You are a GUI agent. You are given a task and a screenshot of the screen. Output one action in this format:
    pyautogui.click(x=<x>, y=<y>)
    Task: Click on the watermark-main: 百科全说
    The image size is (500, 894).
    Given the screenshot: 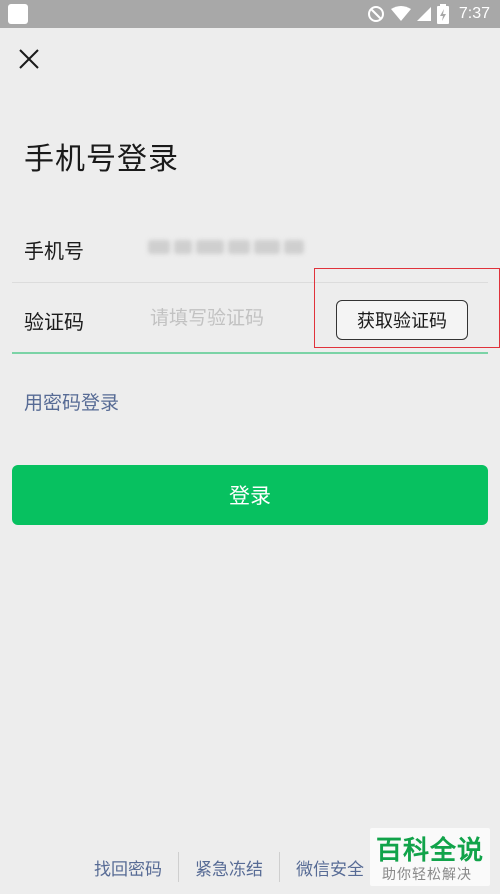 What is the action you would take?
    pyautogui.click(x=430, y=851)
    